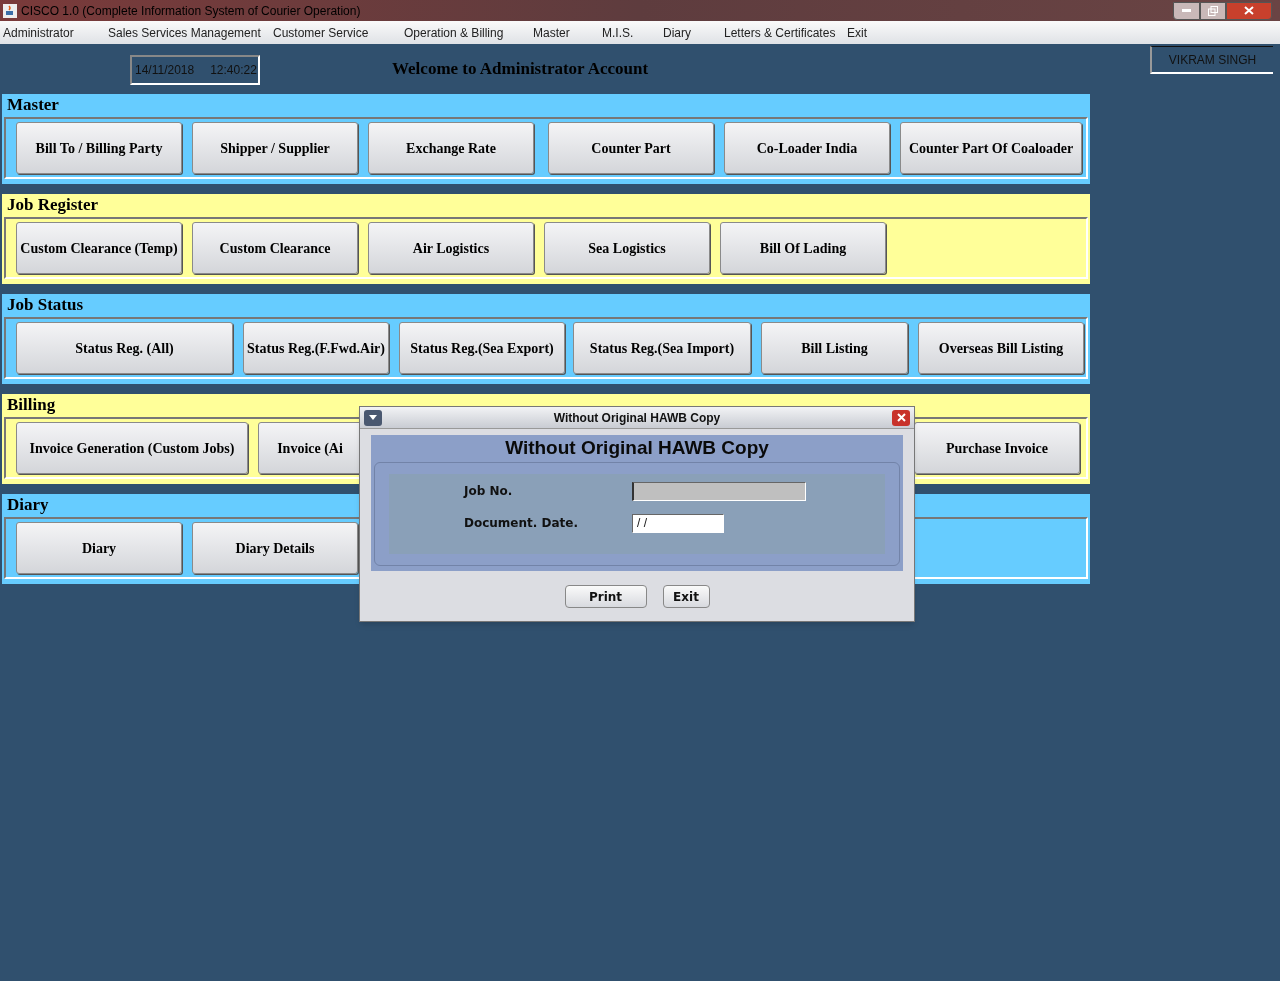  I want to click on form-heading: Without Original HAWB Copy, so click(637, 448).